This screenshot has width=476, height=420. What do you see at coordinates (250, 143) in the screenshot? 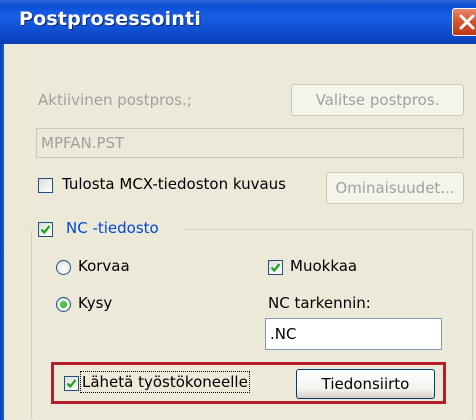
I see `postprocessor-field: MPFAN.PST` at bounding box center [250, 143].